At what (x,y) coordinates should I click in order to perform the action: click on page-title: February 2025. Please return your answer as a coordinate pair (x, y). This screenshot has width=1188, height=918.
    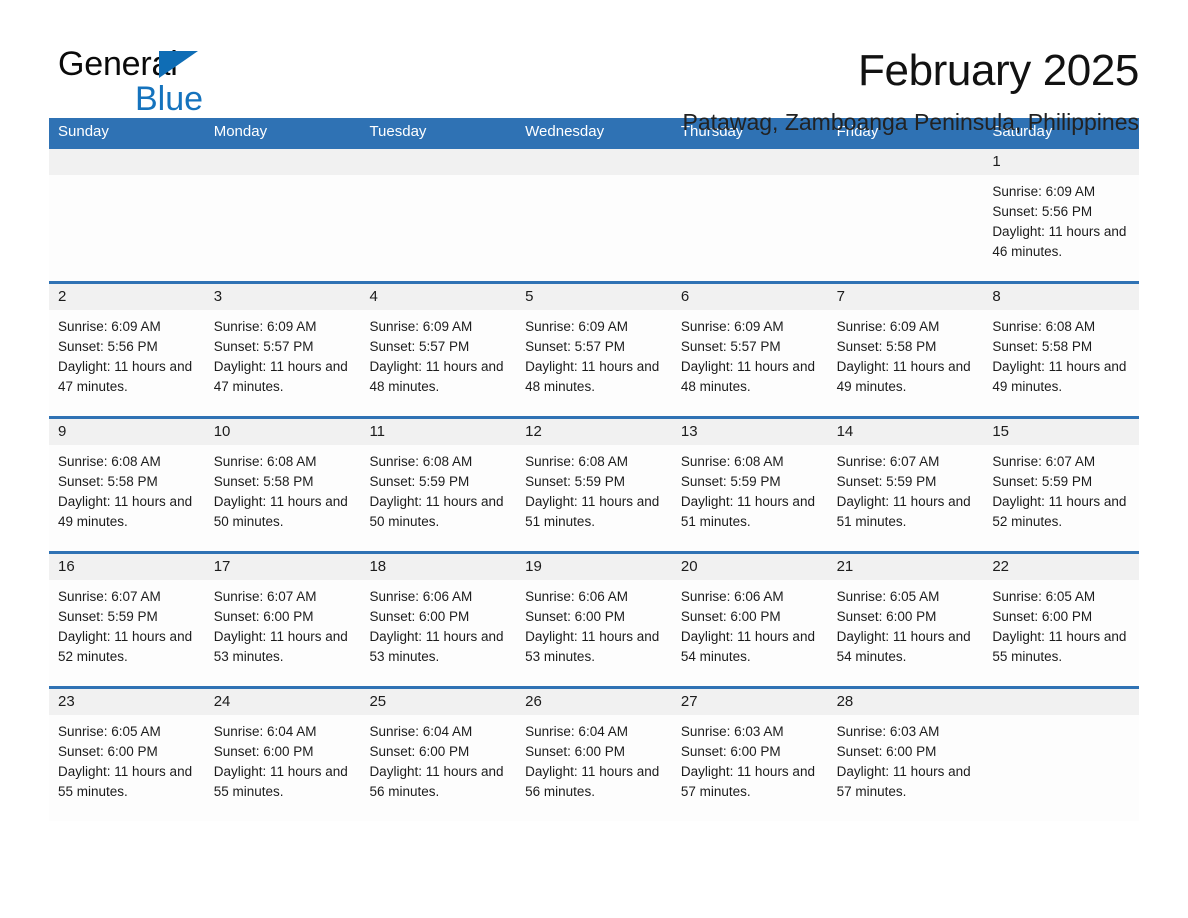
    Looking at the image, I should click on (998, 70).